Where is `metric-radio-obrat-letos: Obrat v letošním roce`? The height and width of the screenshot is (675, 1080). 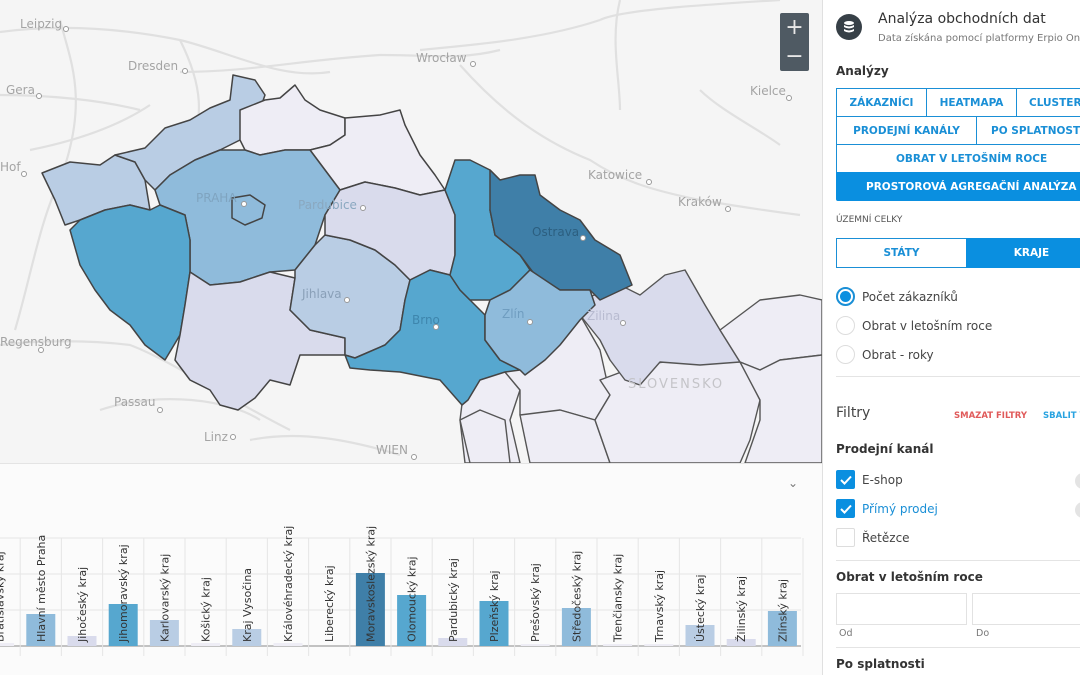
metric-radio-obrat-letos: Obrat v letošním roce is located at coordinates (914, 325).